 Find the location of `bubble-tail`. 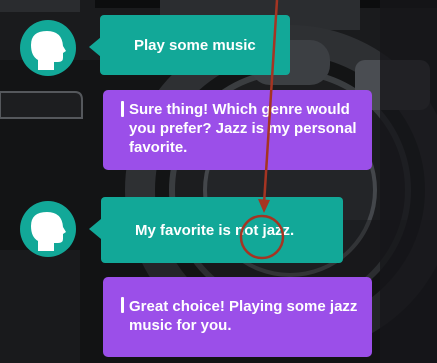

bubble-tail is located at coordinates (95, 229).